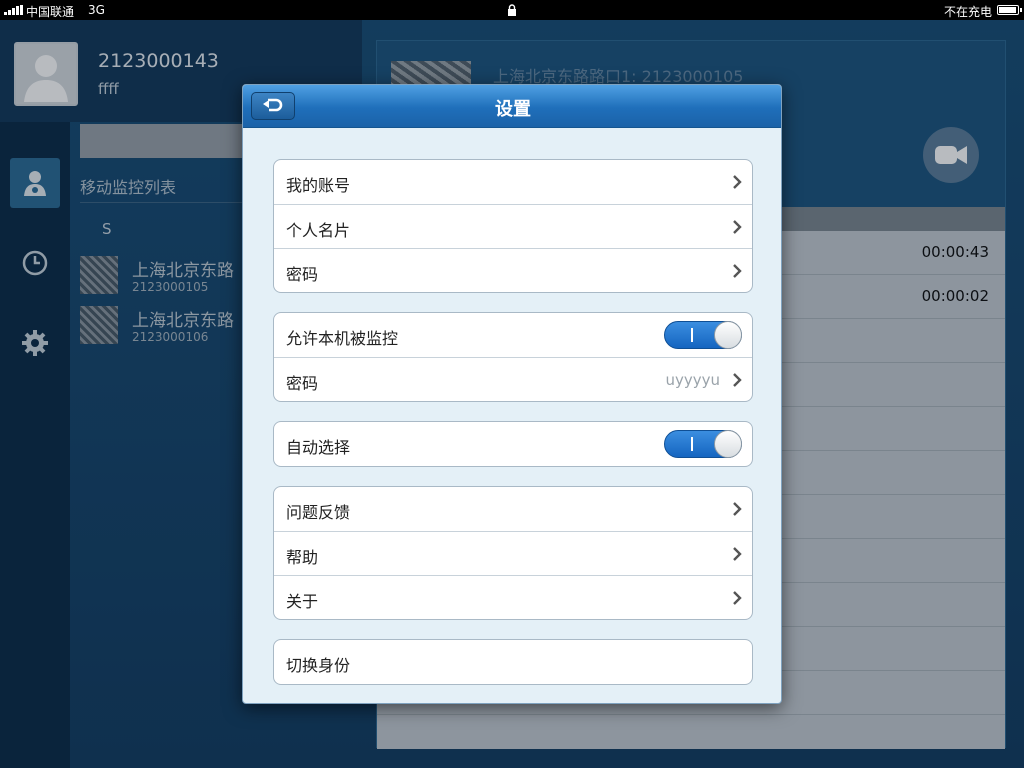 This screenshot has width=1024, height=768. I want to click on status-bar: 中国联通 3G 不在充电, so click(512, 10).